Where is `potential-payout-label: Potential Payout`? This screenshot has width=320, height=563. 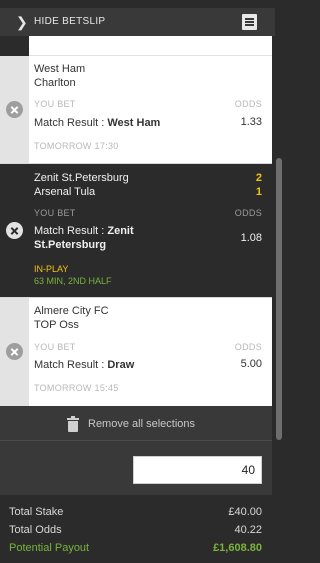 potential-payout-label: Potential Payout is located at coordinates (49, 548).